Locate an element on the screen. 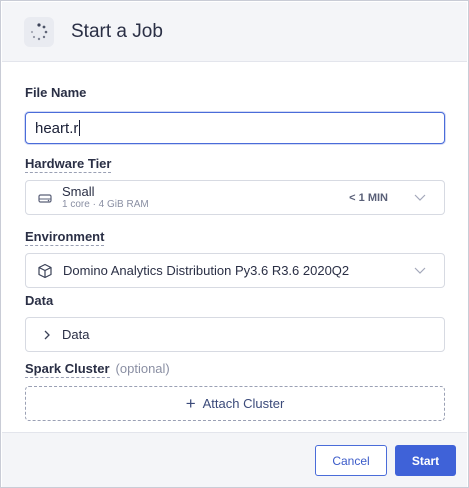  attach-cluster-button: + Attach Cluster is located at coordinates (235, 403).